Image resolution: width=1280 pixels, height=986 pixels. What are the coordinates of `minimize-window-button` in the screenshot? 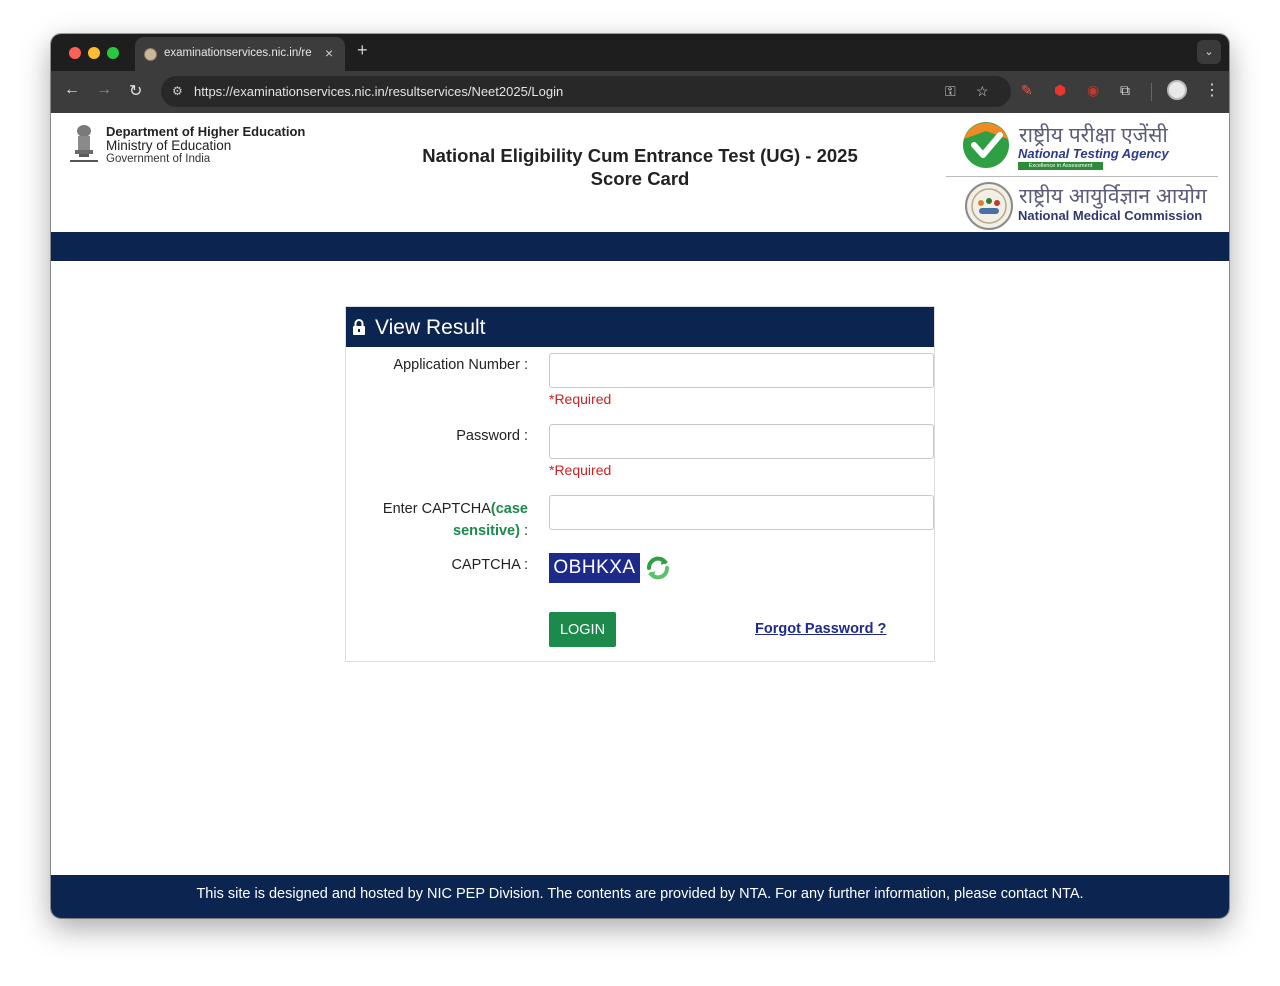 It's located at (94, 53).